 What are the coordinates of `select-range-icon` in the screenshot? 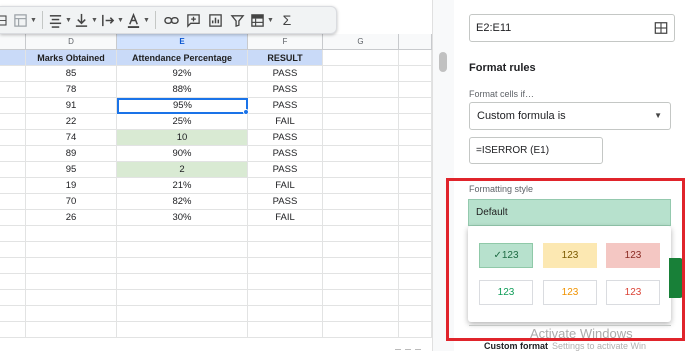 It's located at (661, 28).